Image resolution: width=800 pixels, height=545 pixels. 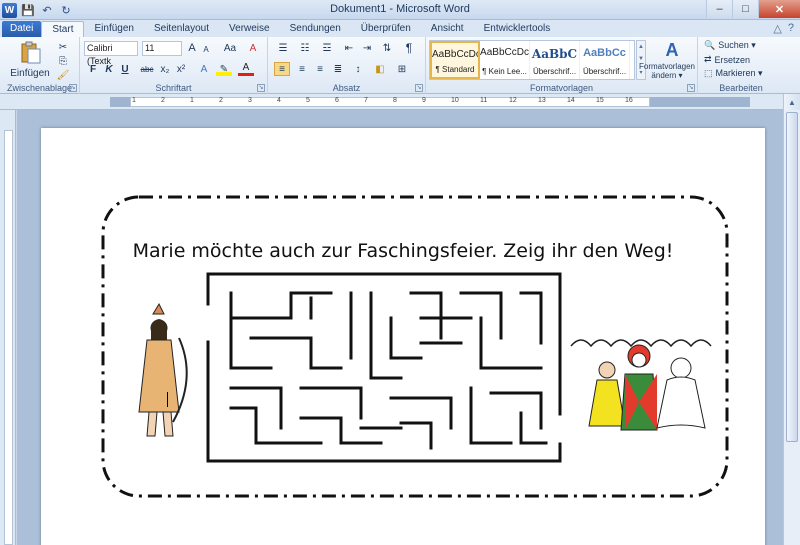 What do you see at coordinates (710, 45) in the screenshot?
I see `find-icon: 🔍` at bounding box center [710, 45].